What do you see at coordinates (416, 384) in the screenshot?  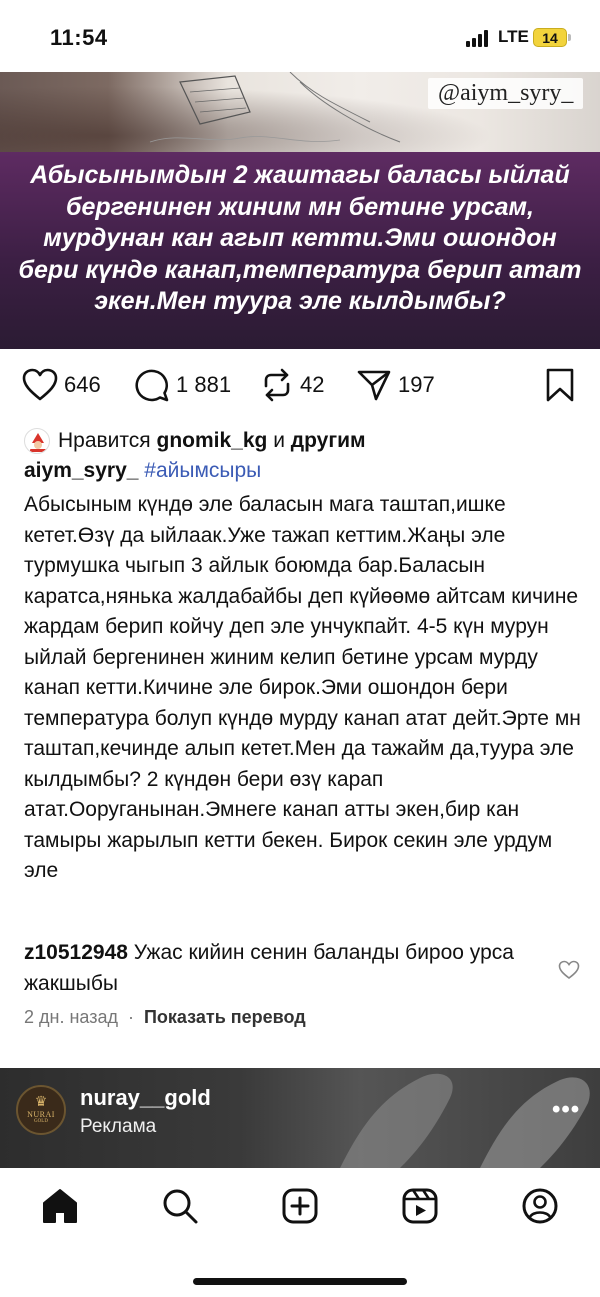 I see `share-count: 197` at bounding box center [416, 384].